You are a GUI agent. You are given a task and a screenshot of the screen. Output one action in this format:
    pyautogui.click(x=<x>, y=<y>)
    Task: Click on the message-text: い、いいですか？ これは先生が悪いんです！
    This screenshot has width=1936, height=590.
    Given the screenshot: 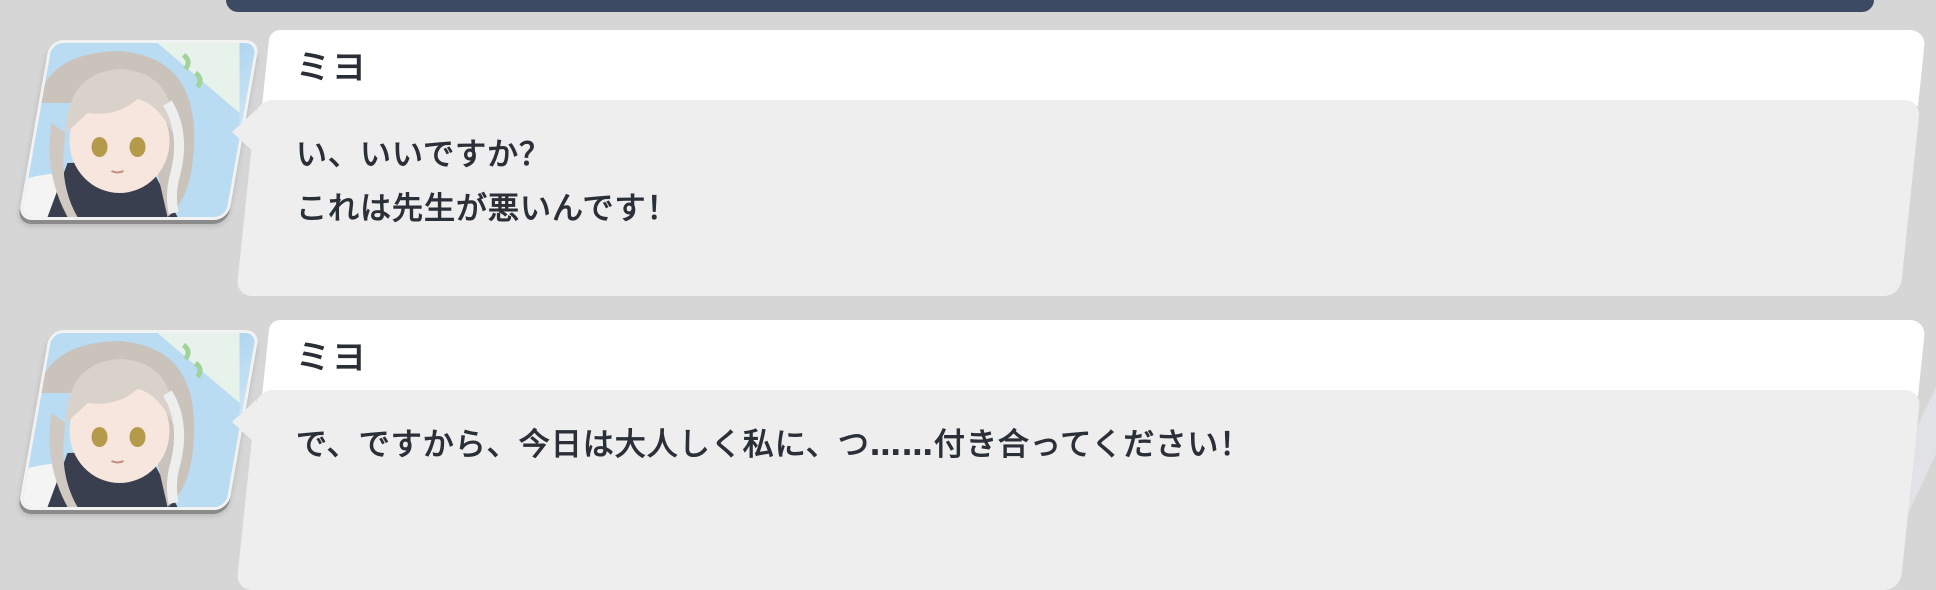 What is the action you would take?
    pyautogui.click(x=487, y=182)
    